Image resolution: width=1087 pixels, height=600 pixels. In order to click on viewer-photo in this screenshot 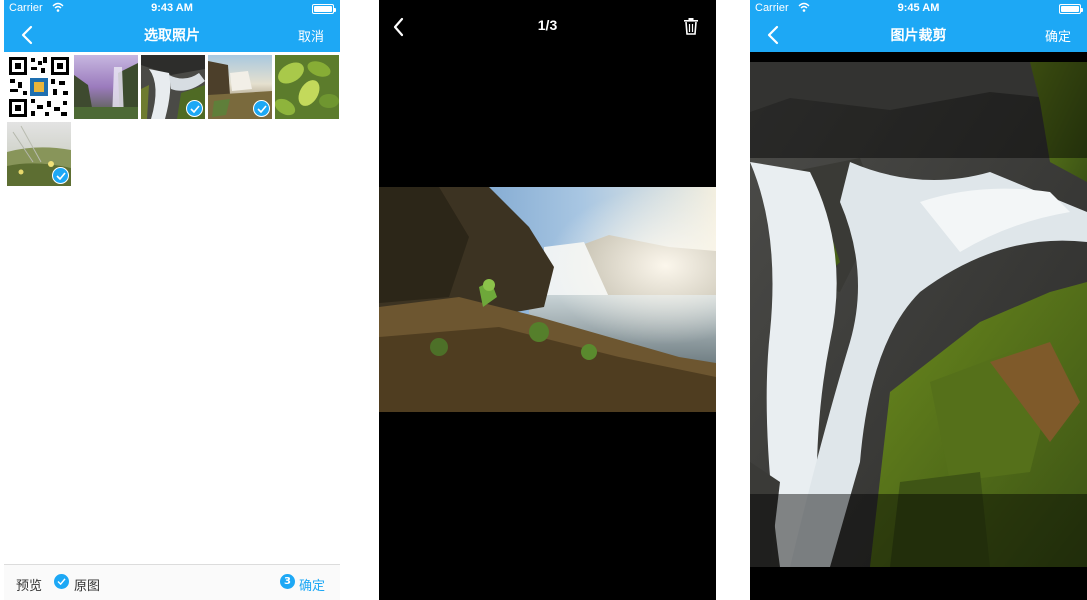, I will do `click(547, 299)`.